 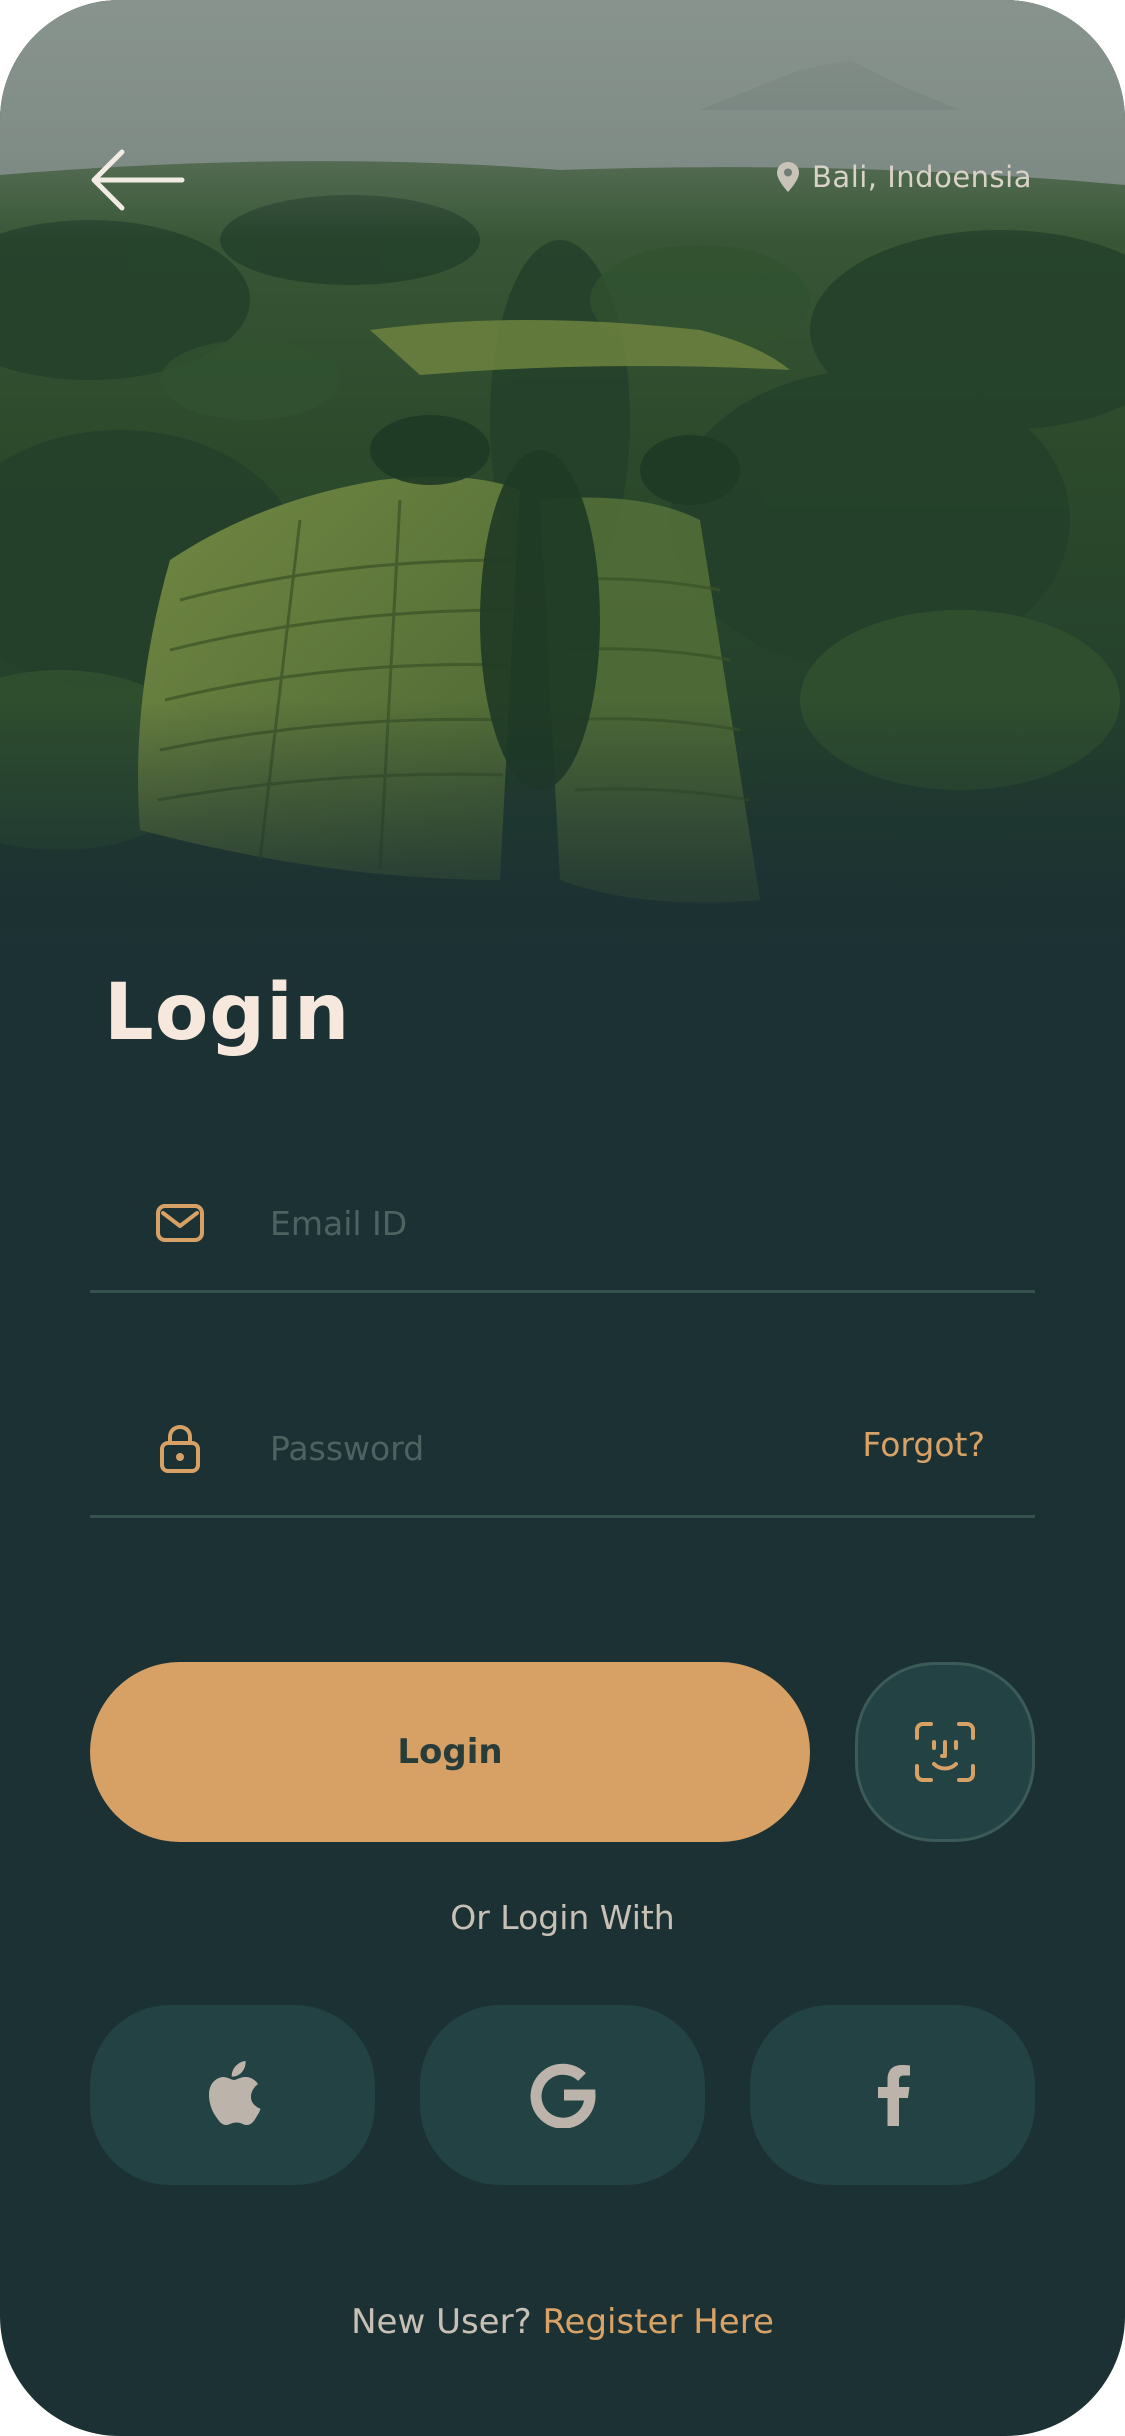 What do you see at coordinates (227, 1013) in the screenshot?
I see `page-title: Login` at bounding box center [227, 1013].